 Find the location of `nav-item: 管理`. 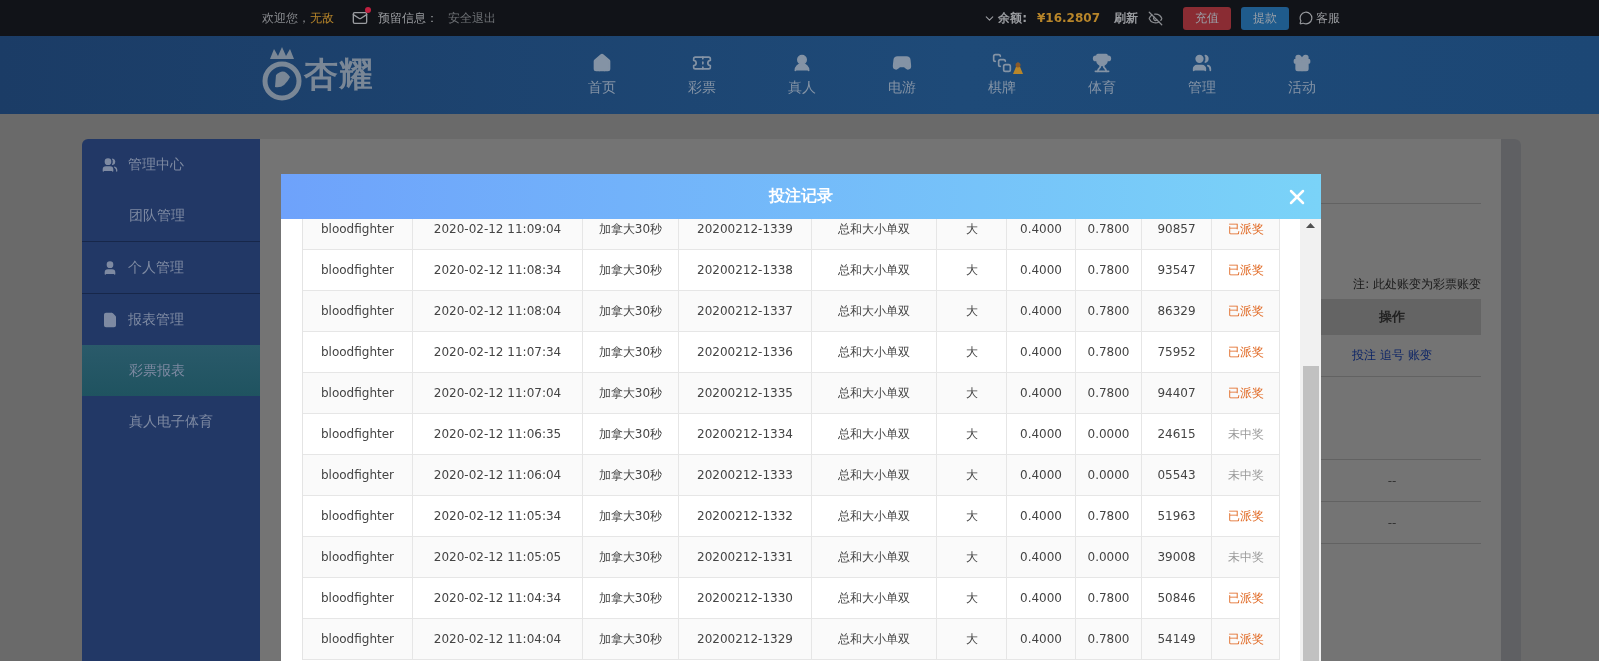

nav-item: 管理 is located at coordinates (1202, 75).